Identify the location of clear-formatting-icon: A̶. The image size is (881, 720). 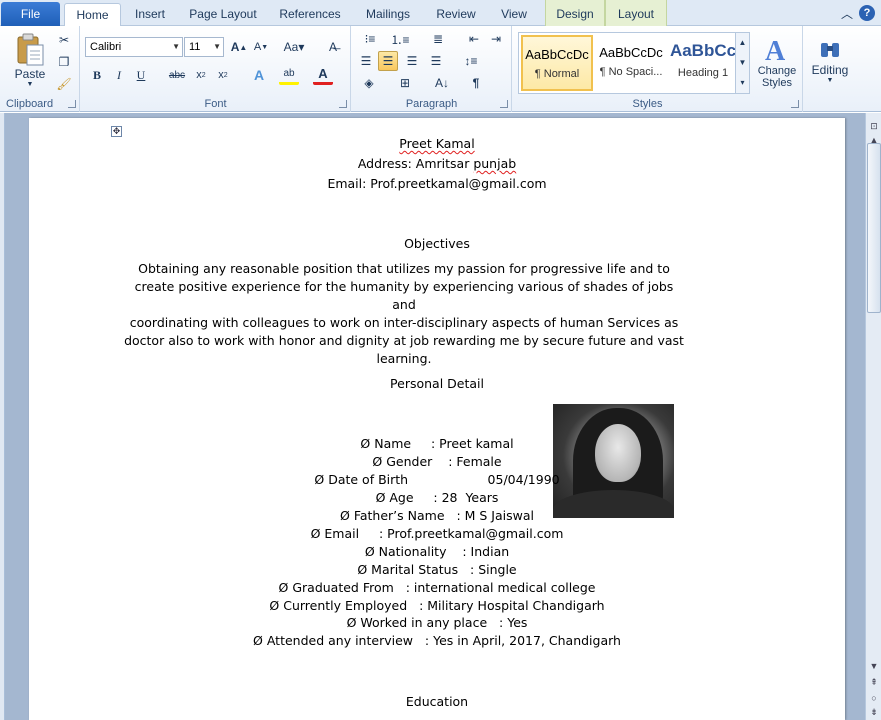
(332, 47).